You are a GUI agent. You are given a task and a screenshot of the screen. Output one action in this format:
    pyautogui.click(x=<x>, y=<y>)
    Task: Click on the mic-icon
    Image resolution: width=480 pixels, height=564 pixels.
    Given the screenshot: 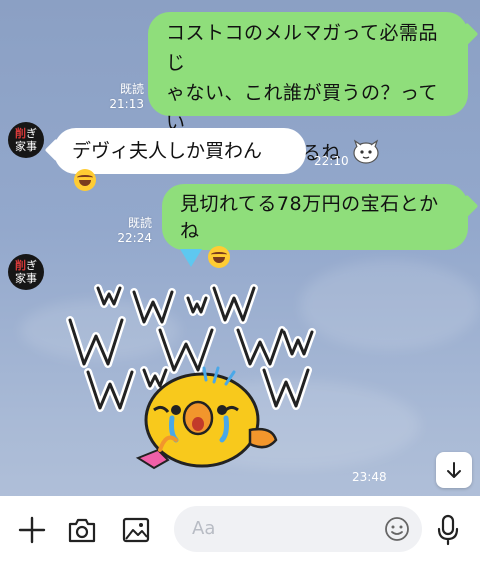 What is the action you would take?
    pyautogui.click(x=448, y=530)
    